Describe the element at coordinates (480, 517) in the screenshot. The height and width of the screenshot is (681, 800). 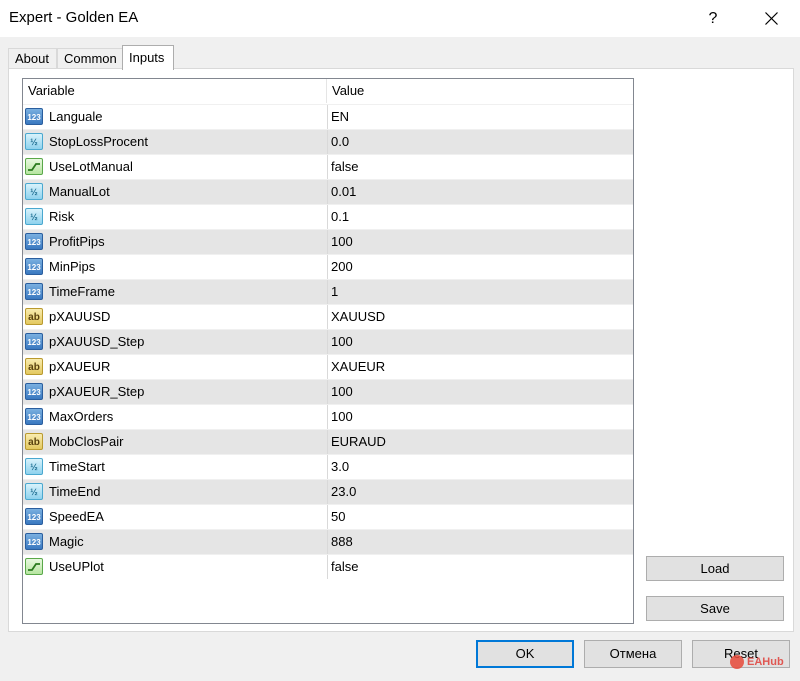
I see `value-cell: 50` at that location.